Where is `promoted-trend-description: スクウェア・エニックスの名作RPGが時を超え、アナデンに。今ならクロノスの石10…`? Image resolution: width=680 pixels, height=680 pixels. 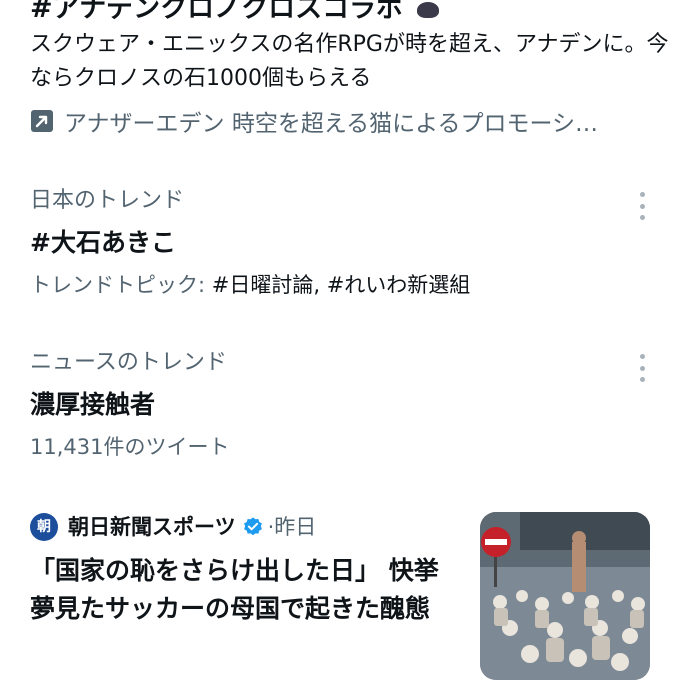
promoted-trend-description: スクウェア・エニックスの名作RPGが時を超え、アナデンに。今ならクロノスの石10… is located at coordinates (349, 61).